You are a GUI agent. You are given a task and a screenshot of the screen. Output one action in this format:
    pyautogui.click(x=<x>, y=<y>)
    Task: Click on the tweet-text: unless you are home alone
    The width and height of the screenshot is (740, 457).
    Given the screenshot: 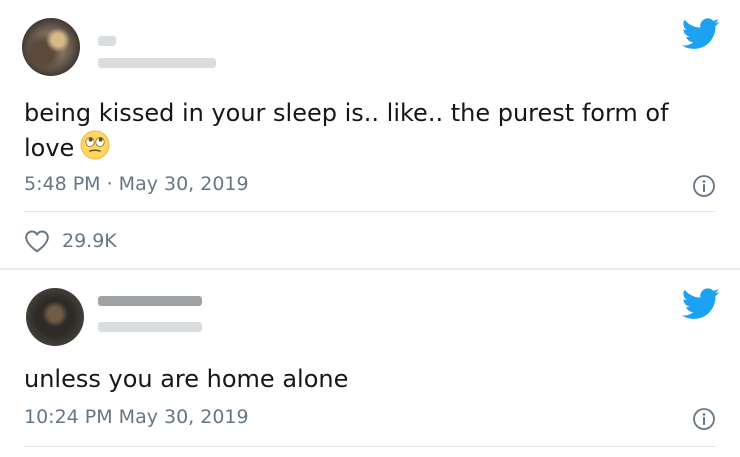 What is the action you would take?
    pyautogui.click(x=186, y=379)
    